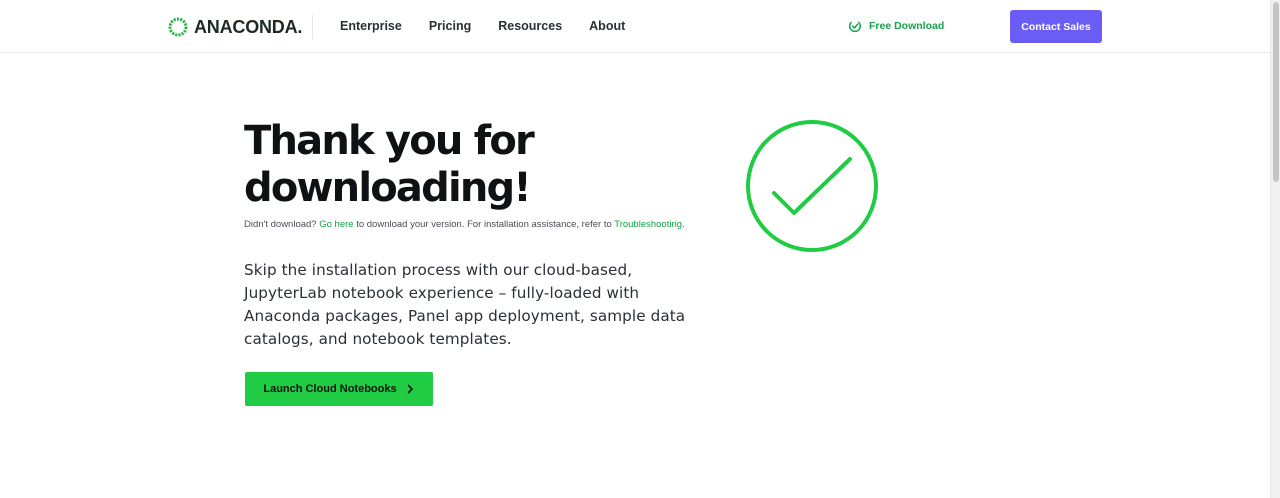 The height and width of the screenshot is (498, 1280). I want to click on launch-cloud-notebooks-button: Launch Cloud Notebooks, so click(339, 389).